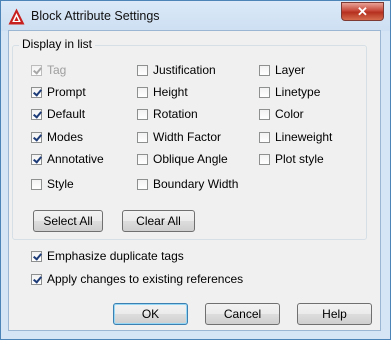  What do you see at coordinates (65, 137) in the screenshot?
I see `checkbox-label: Modes` at bounding box center [65, 137].